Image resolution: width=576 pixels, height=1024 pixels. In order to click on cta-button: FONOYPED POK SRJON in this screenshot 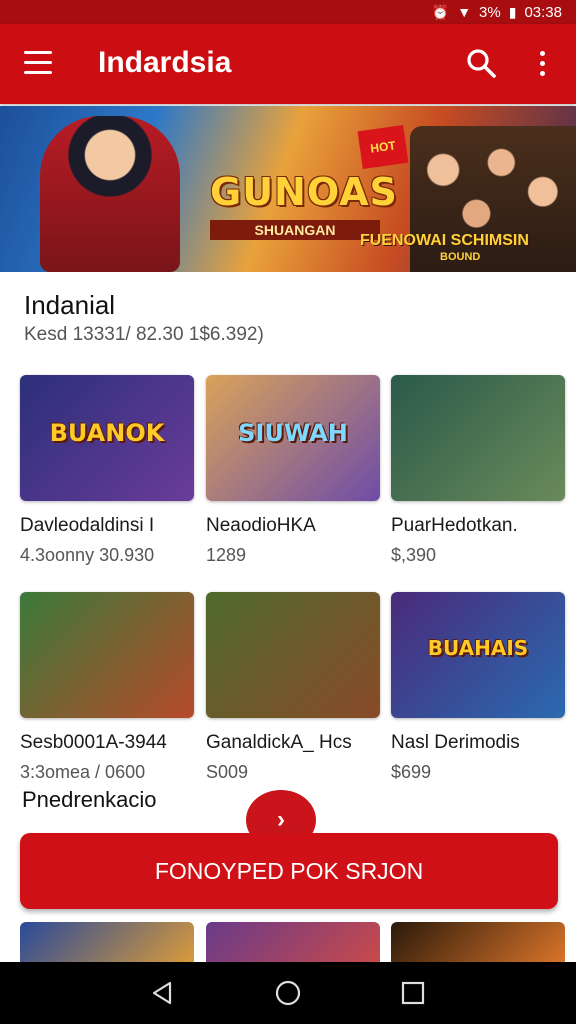, I will do `click(289, 871)`.